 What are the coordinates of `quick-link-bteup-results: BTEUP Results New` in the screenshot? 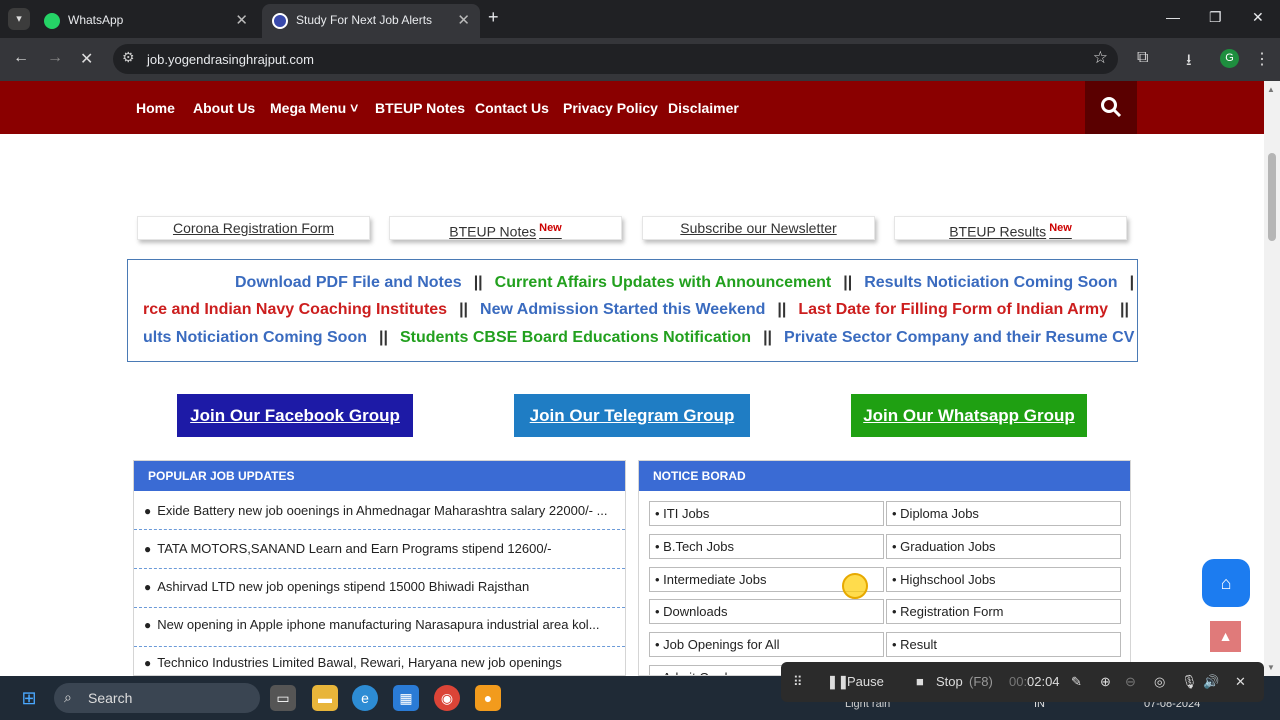 It's located at (1010, 228).